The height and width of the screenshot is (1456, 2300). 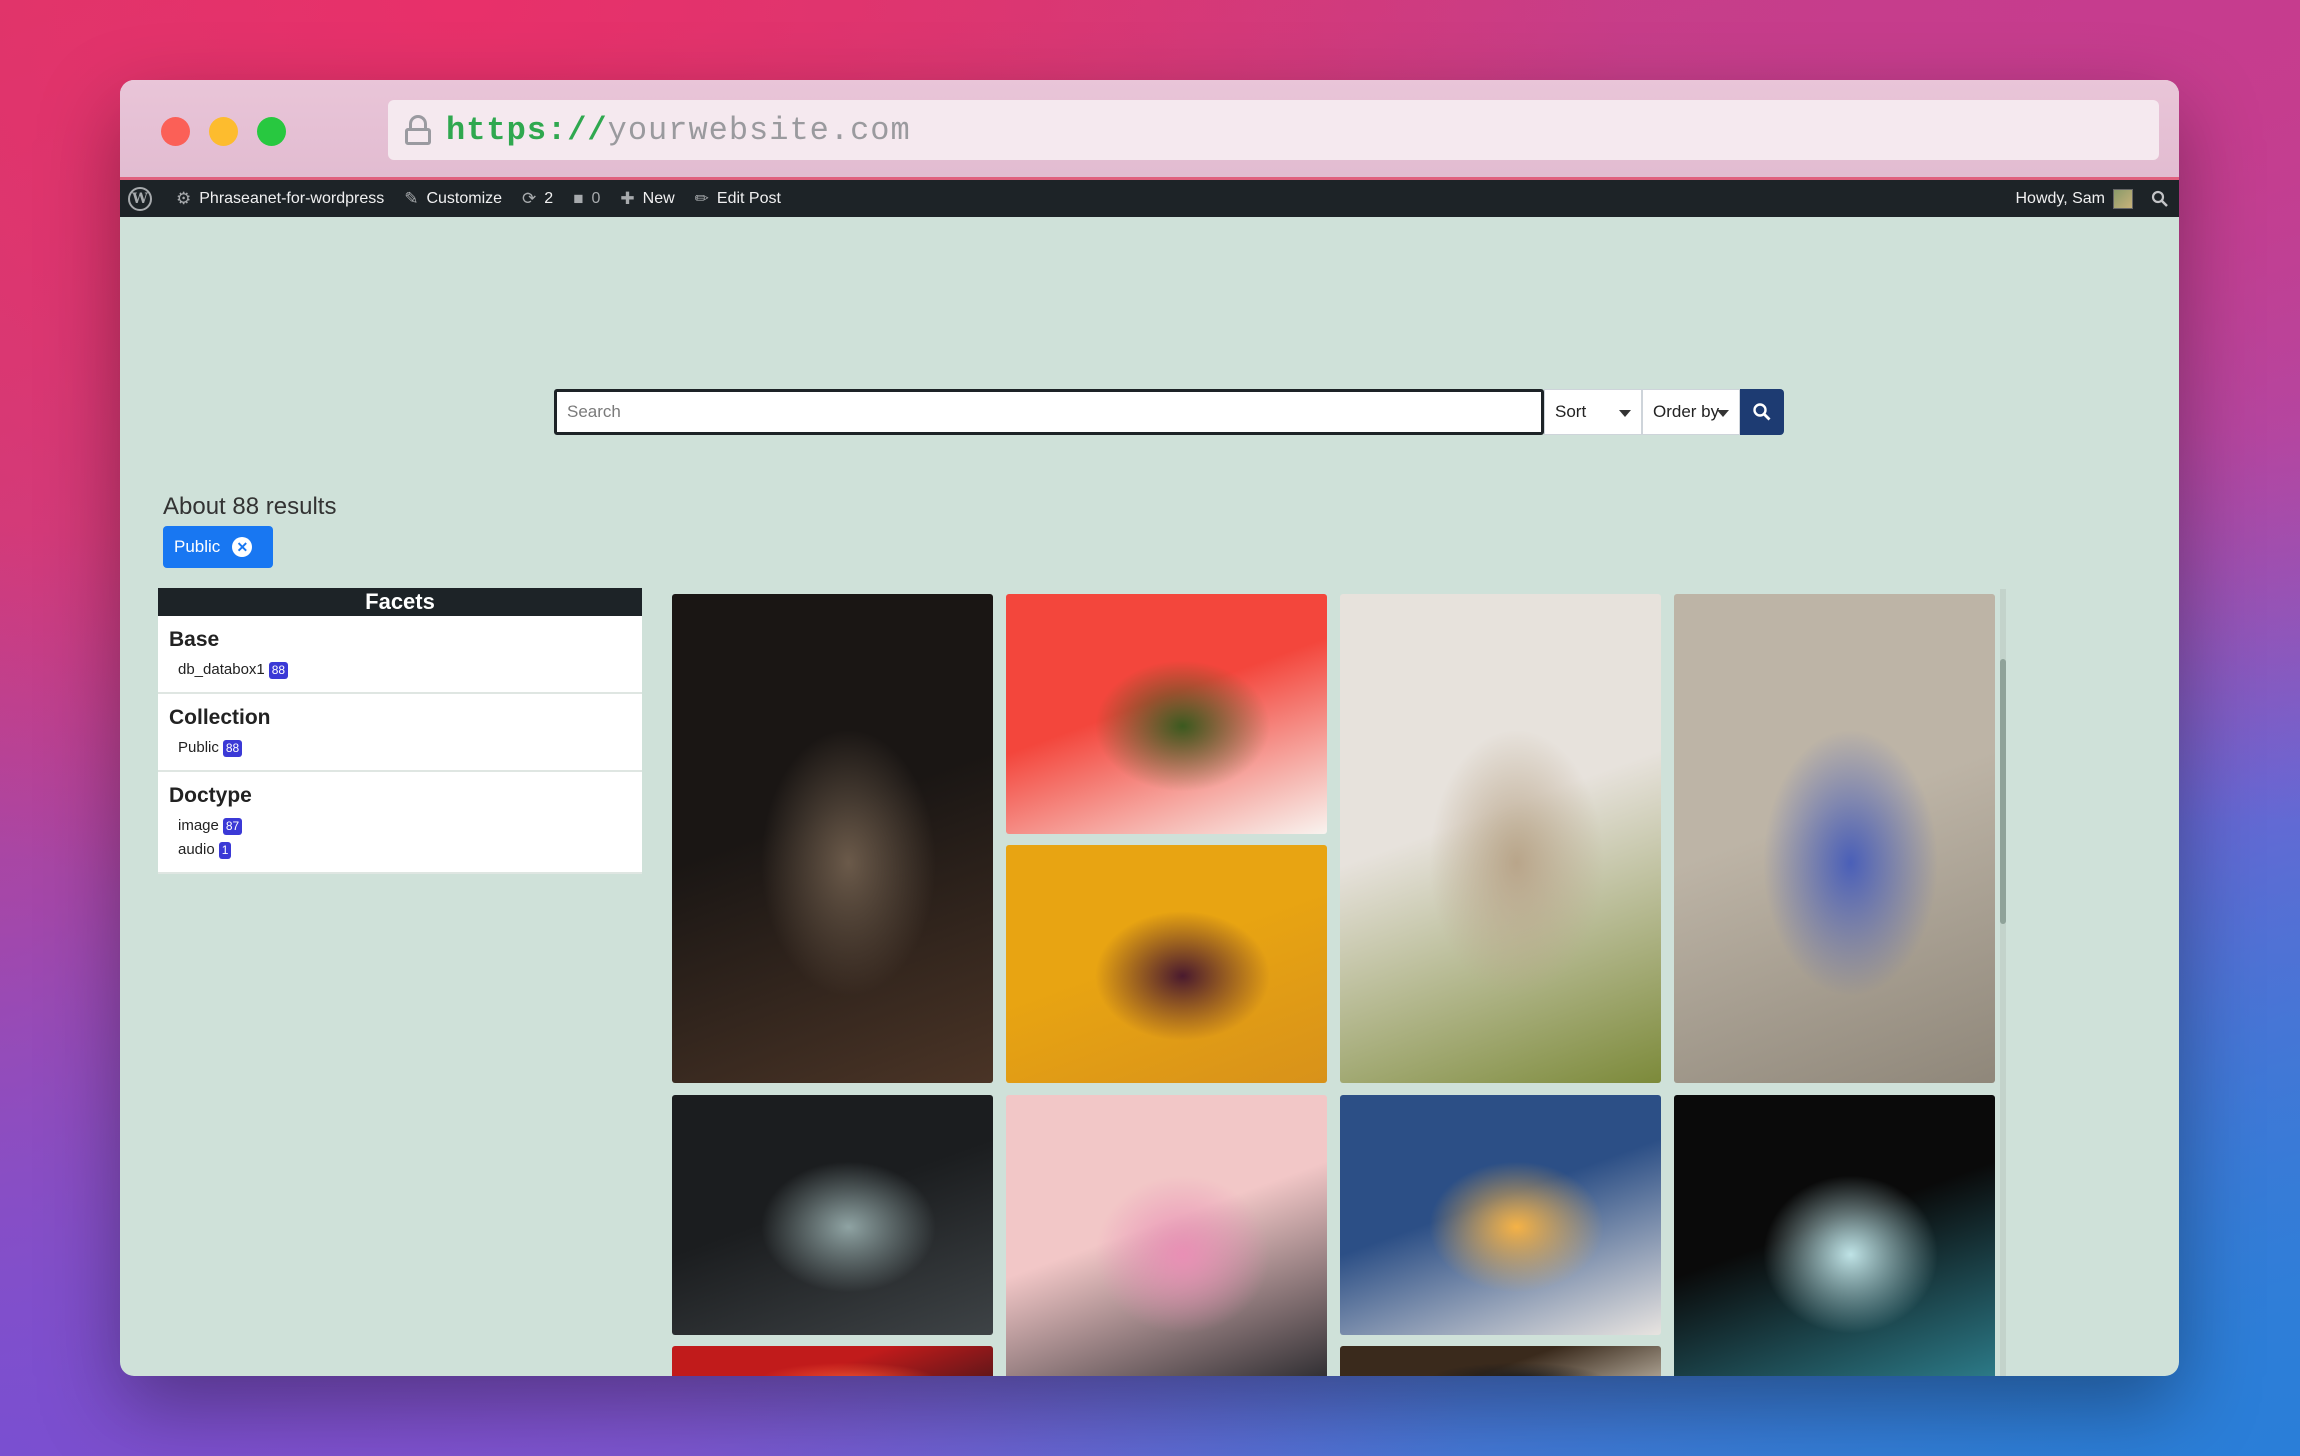 I want to click on count-badge: 1, so click(x=225, y=850).